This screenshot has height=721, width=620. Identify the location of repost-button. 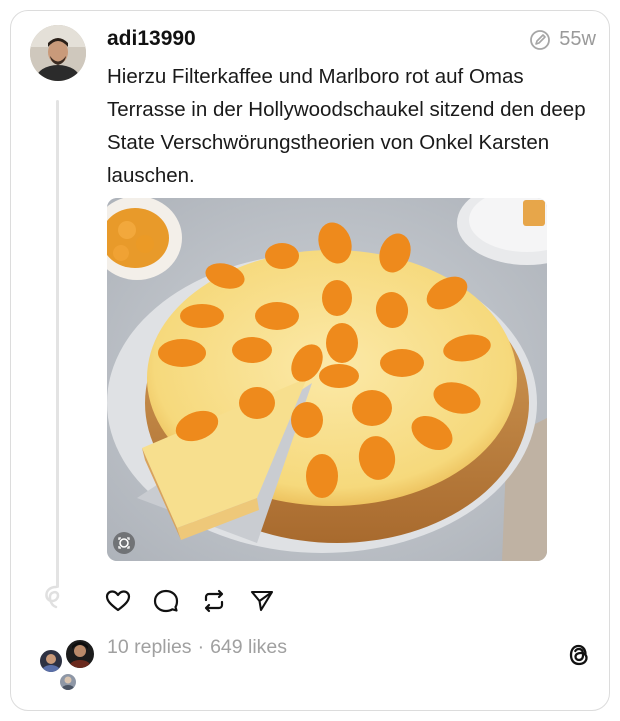
(214, 601).